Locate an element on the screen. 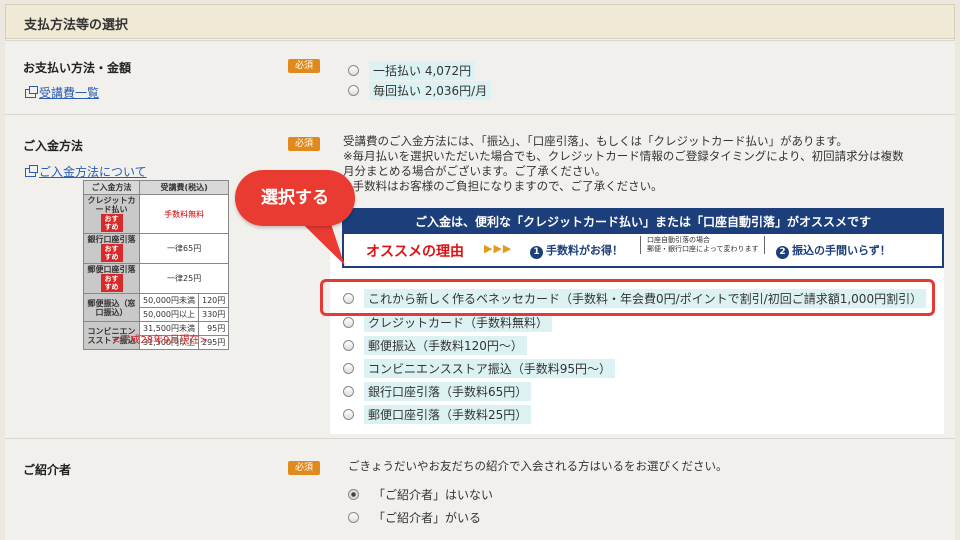 The width and height of the screenshot is (960, 540). method-name: クレジットカード払い is located at coordinates (111, 205).